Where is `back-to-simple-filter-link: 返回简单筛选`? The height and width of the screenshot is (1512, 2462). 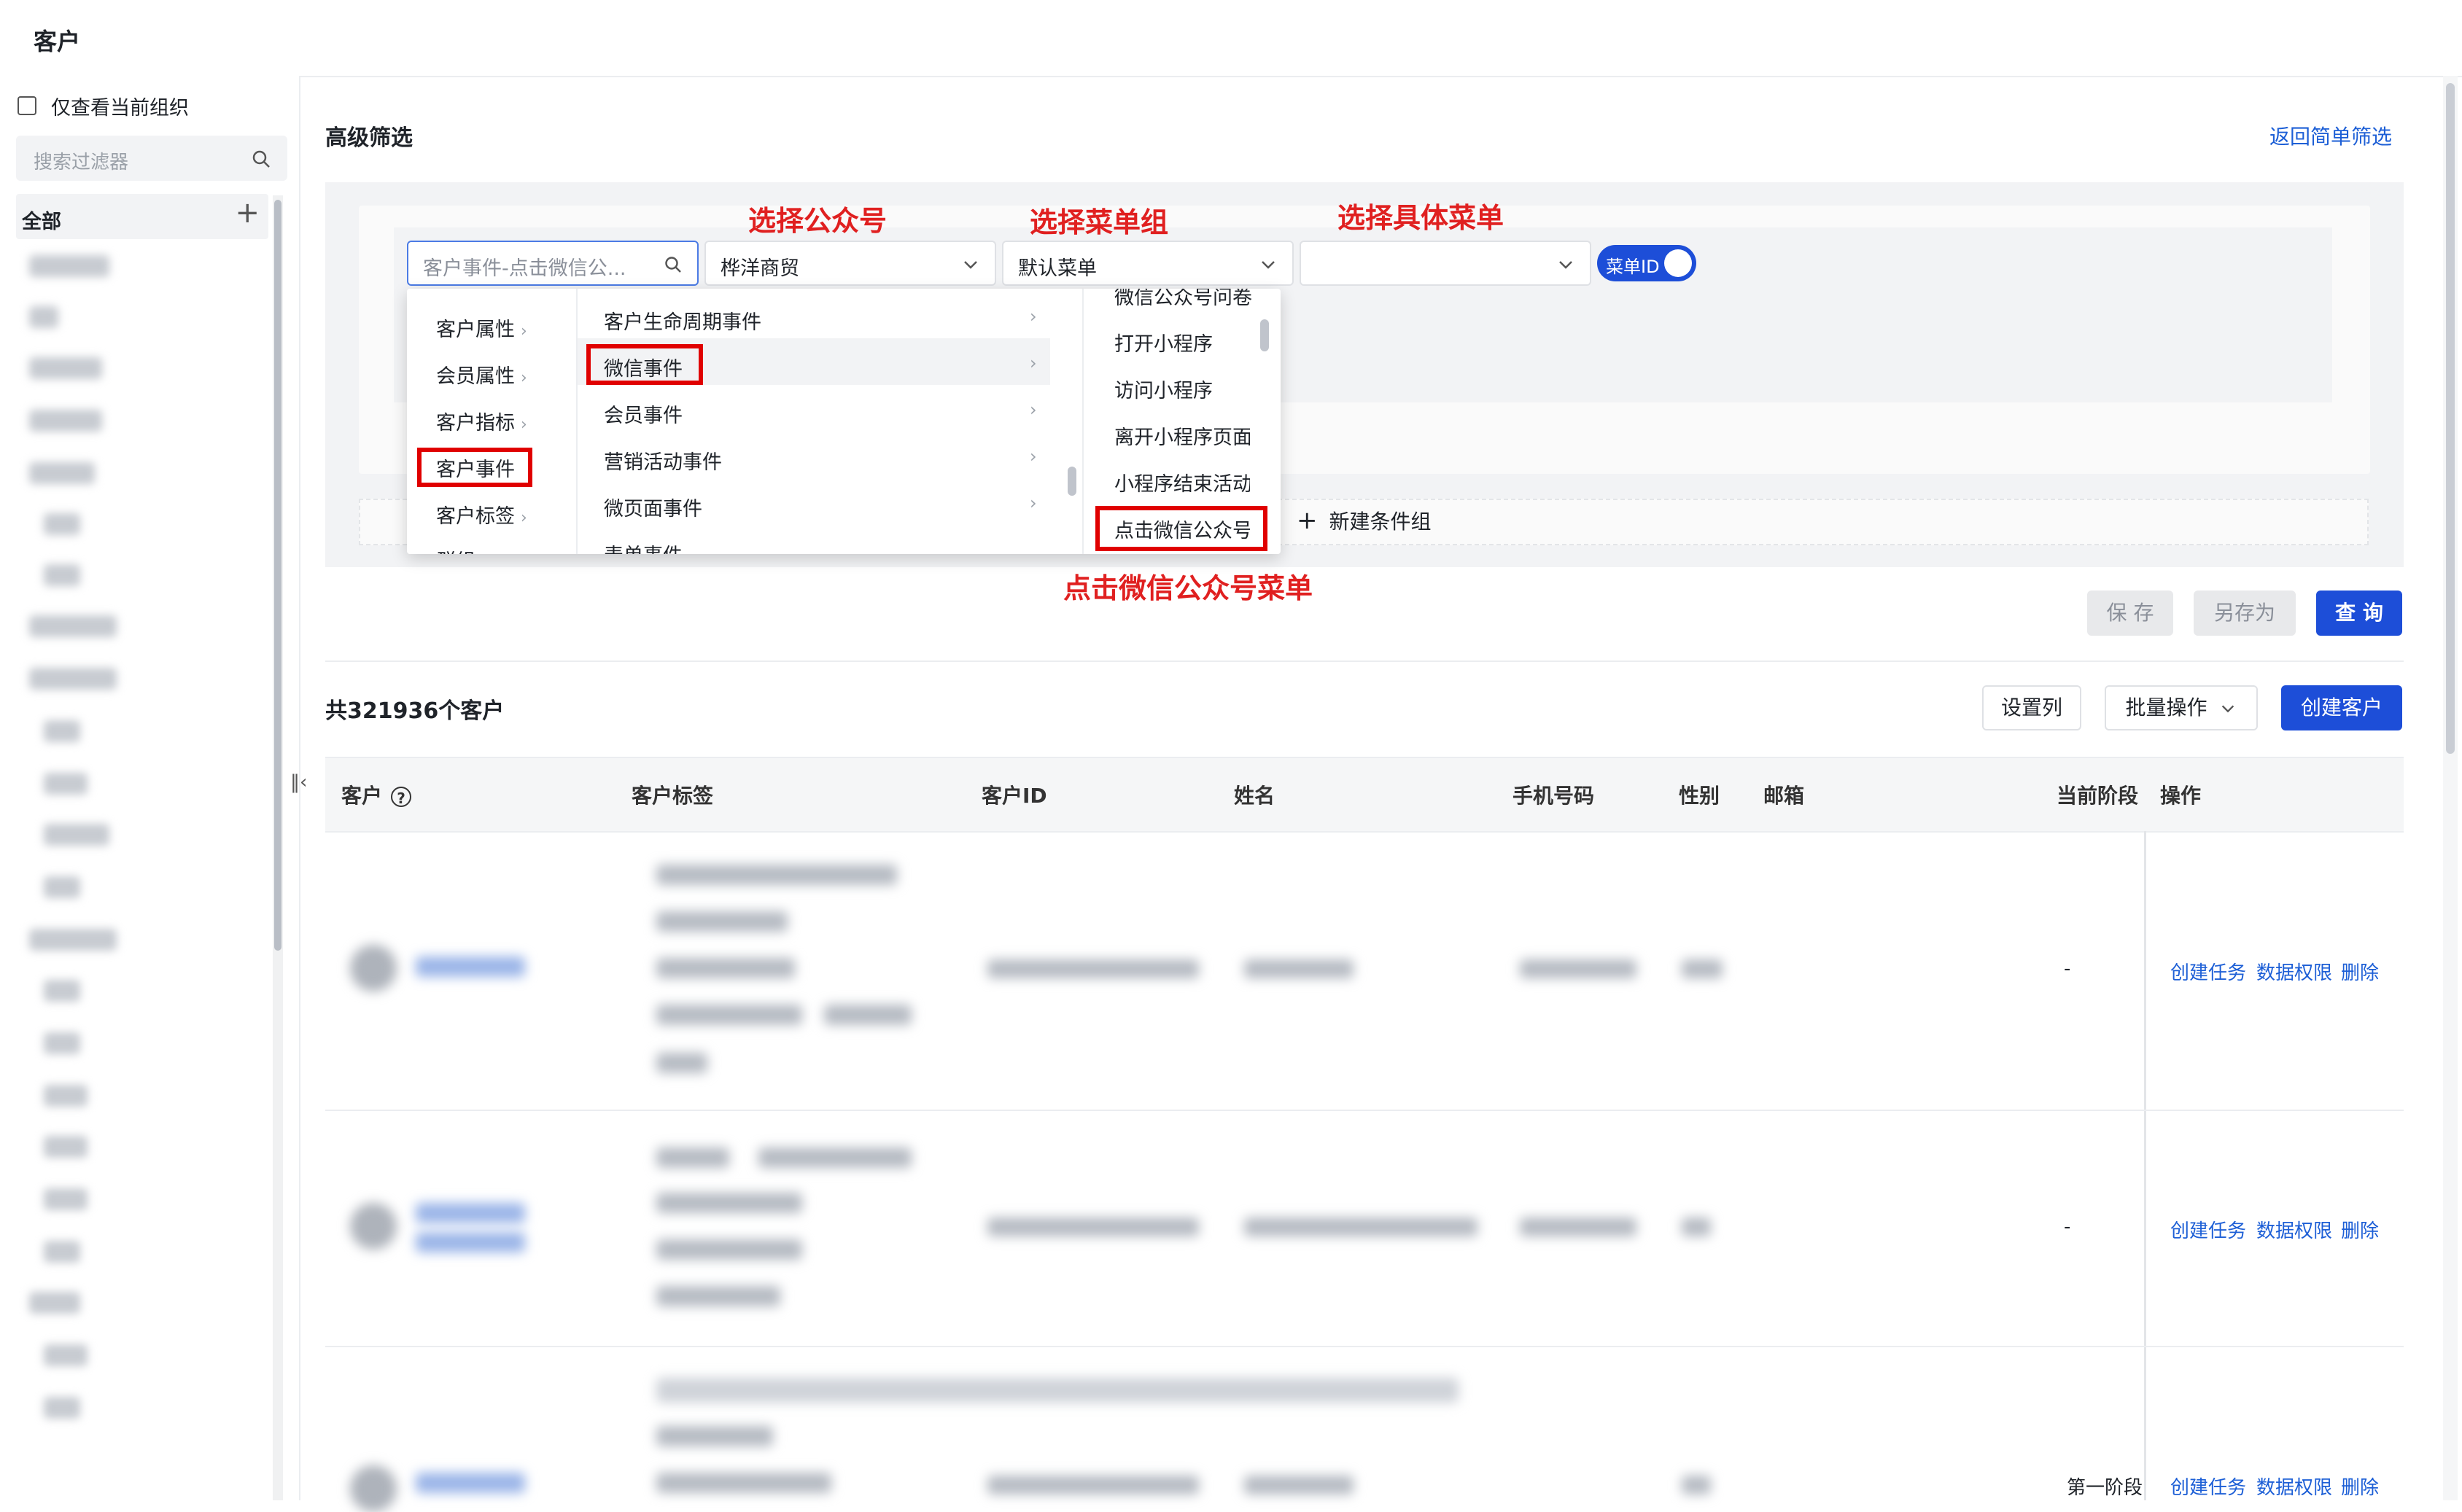
back-to-simple-filter-link: 返回简单筛选 is located at coordinates (2330, 135).